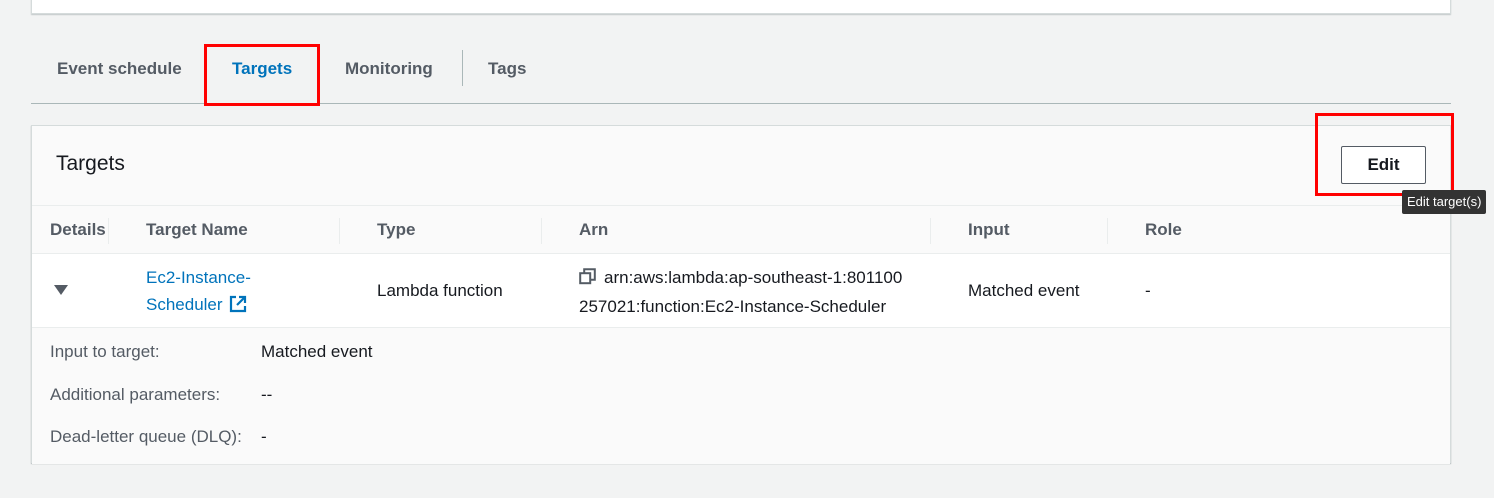 The width and height of the screenshot is (1494, 498). What do you see at coordinates (262, 72) in the screenshot?
I see `tab-targets: Targets` at bounding box center [262, 72].